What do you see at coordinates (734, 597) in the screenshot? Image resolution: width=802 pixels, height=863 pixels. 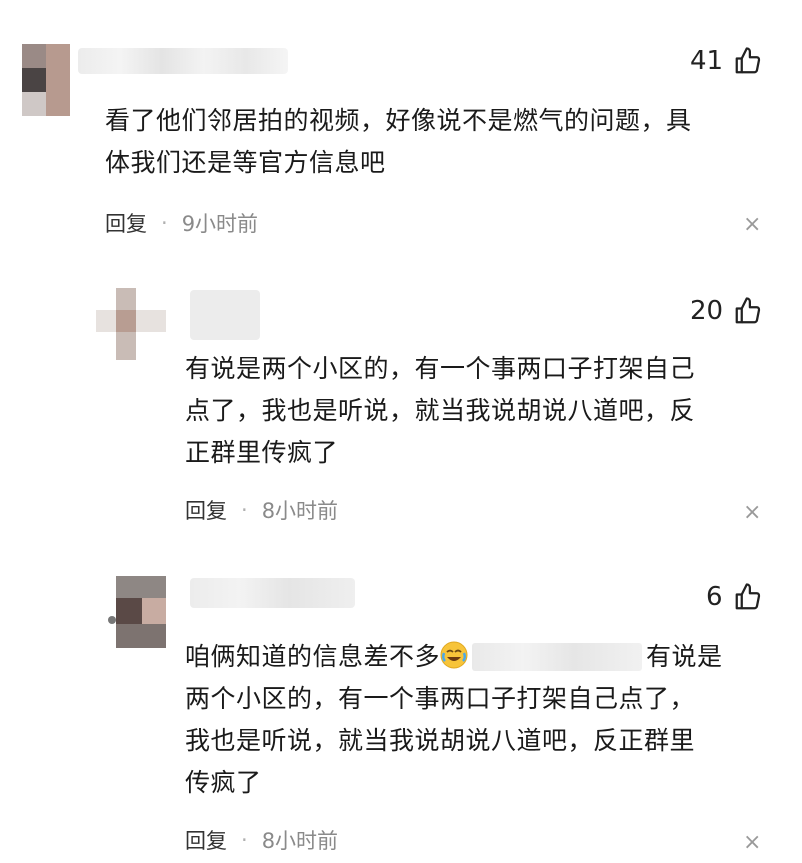 I see `like-button: 6` at bounding box center [734, 597].